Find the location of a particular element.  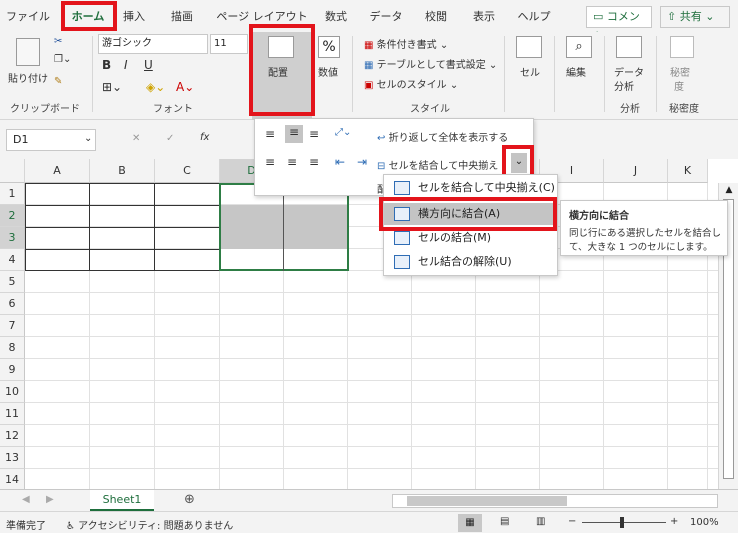

menu-item-merge-across: 横方向に結合(A) is located at coordinates (470, 214).